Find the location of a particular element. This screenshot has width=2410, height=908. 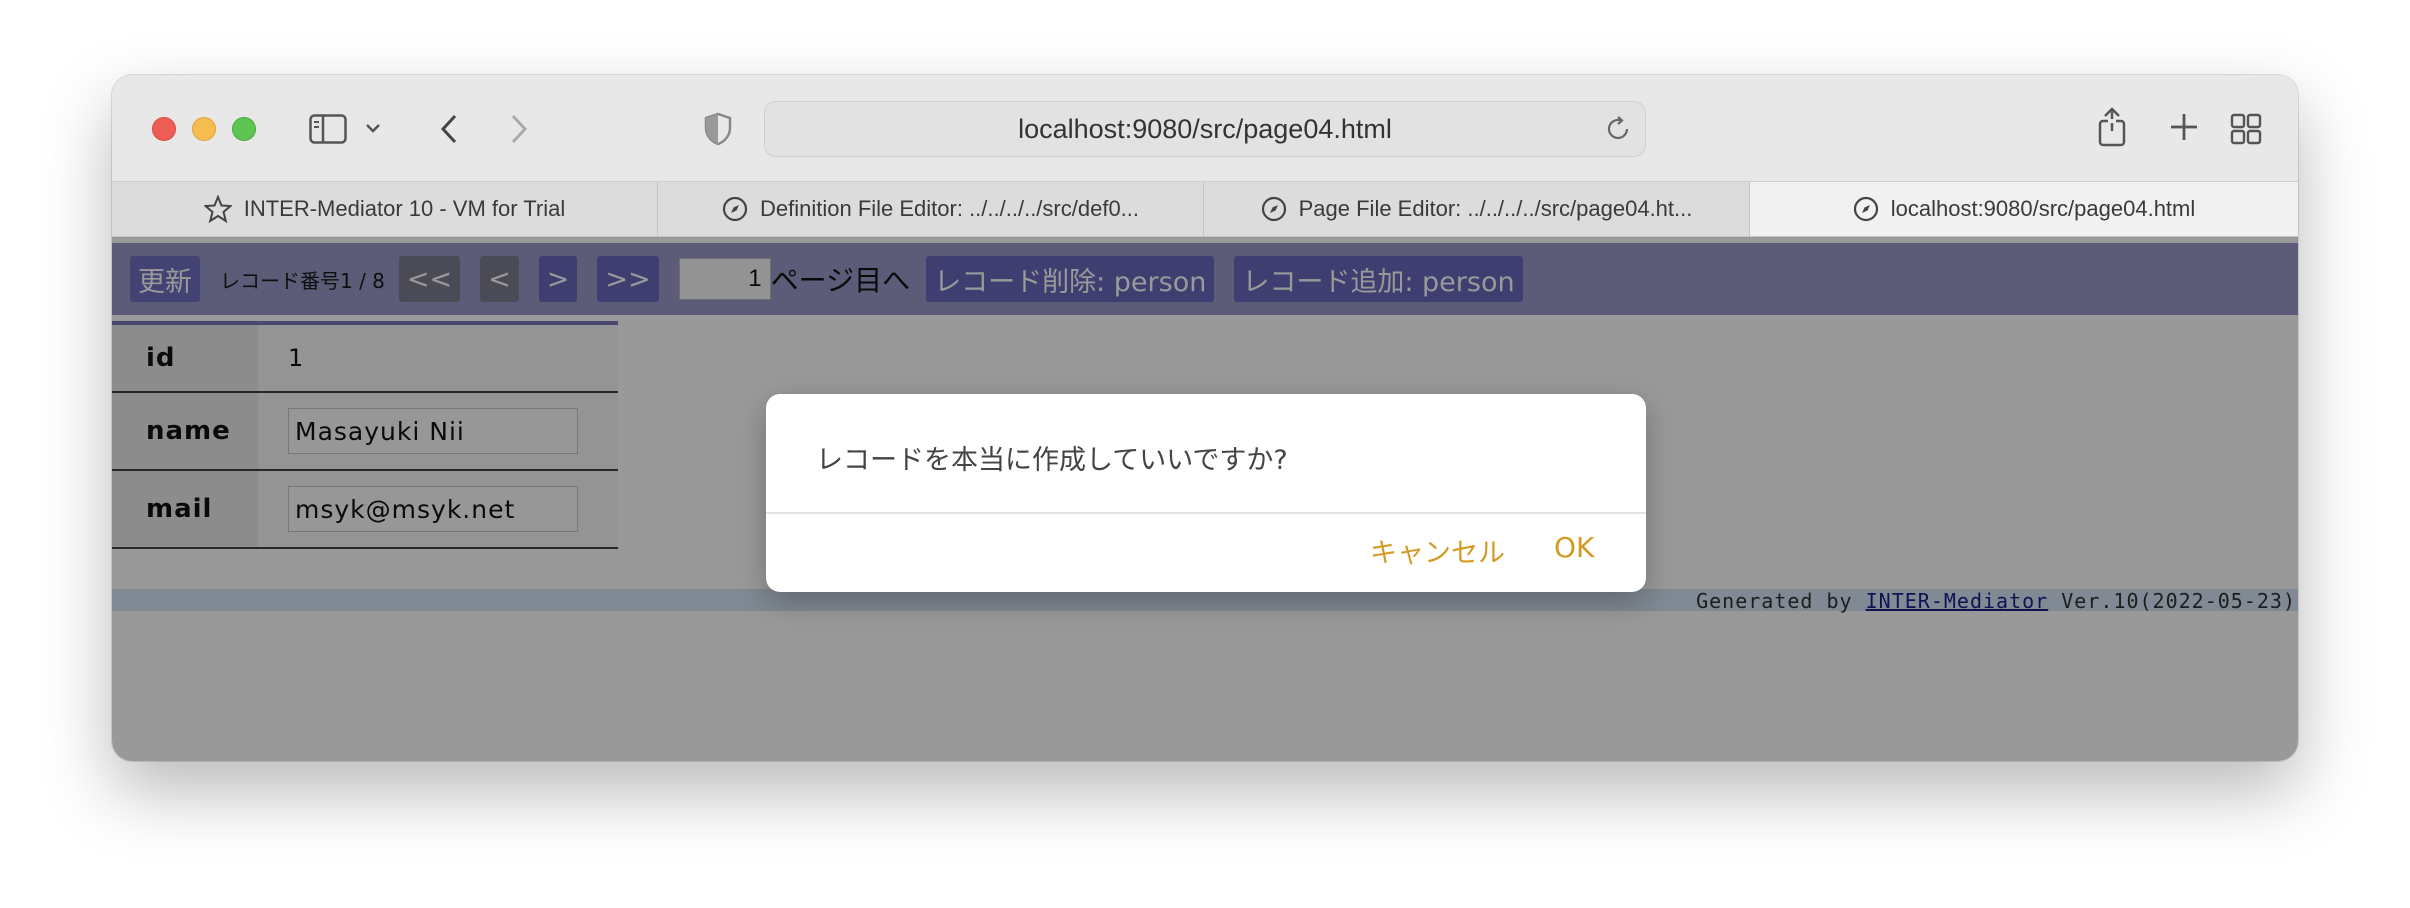

back-arrow-icon is located at coordinates (449, 129).